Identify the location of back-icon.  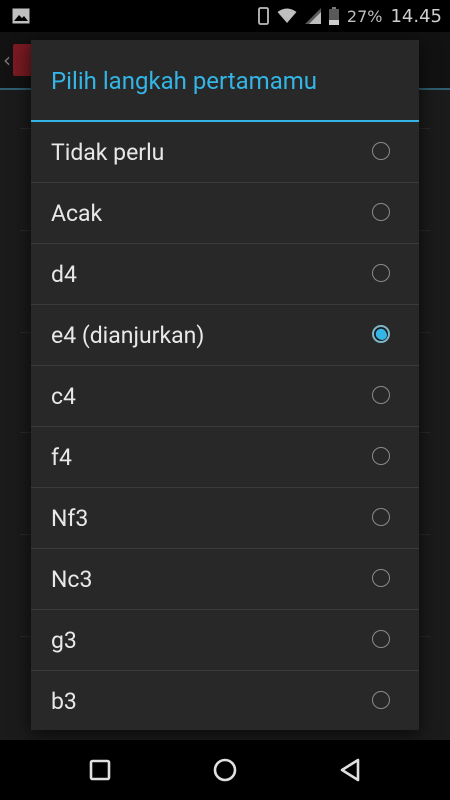
(350, 770).